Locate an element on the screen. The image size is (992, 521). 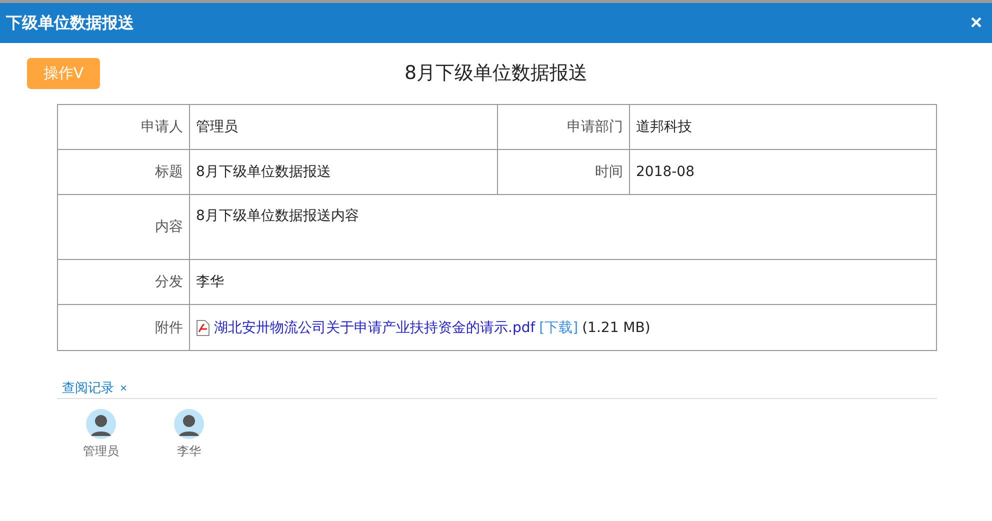
pdf-file-icon is located at coordinates (203, 328).